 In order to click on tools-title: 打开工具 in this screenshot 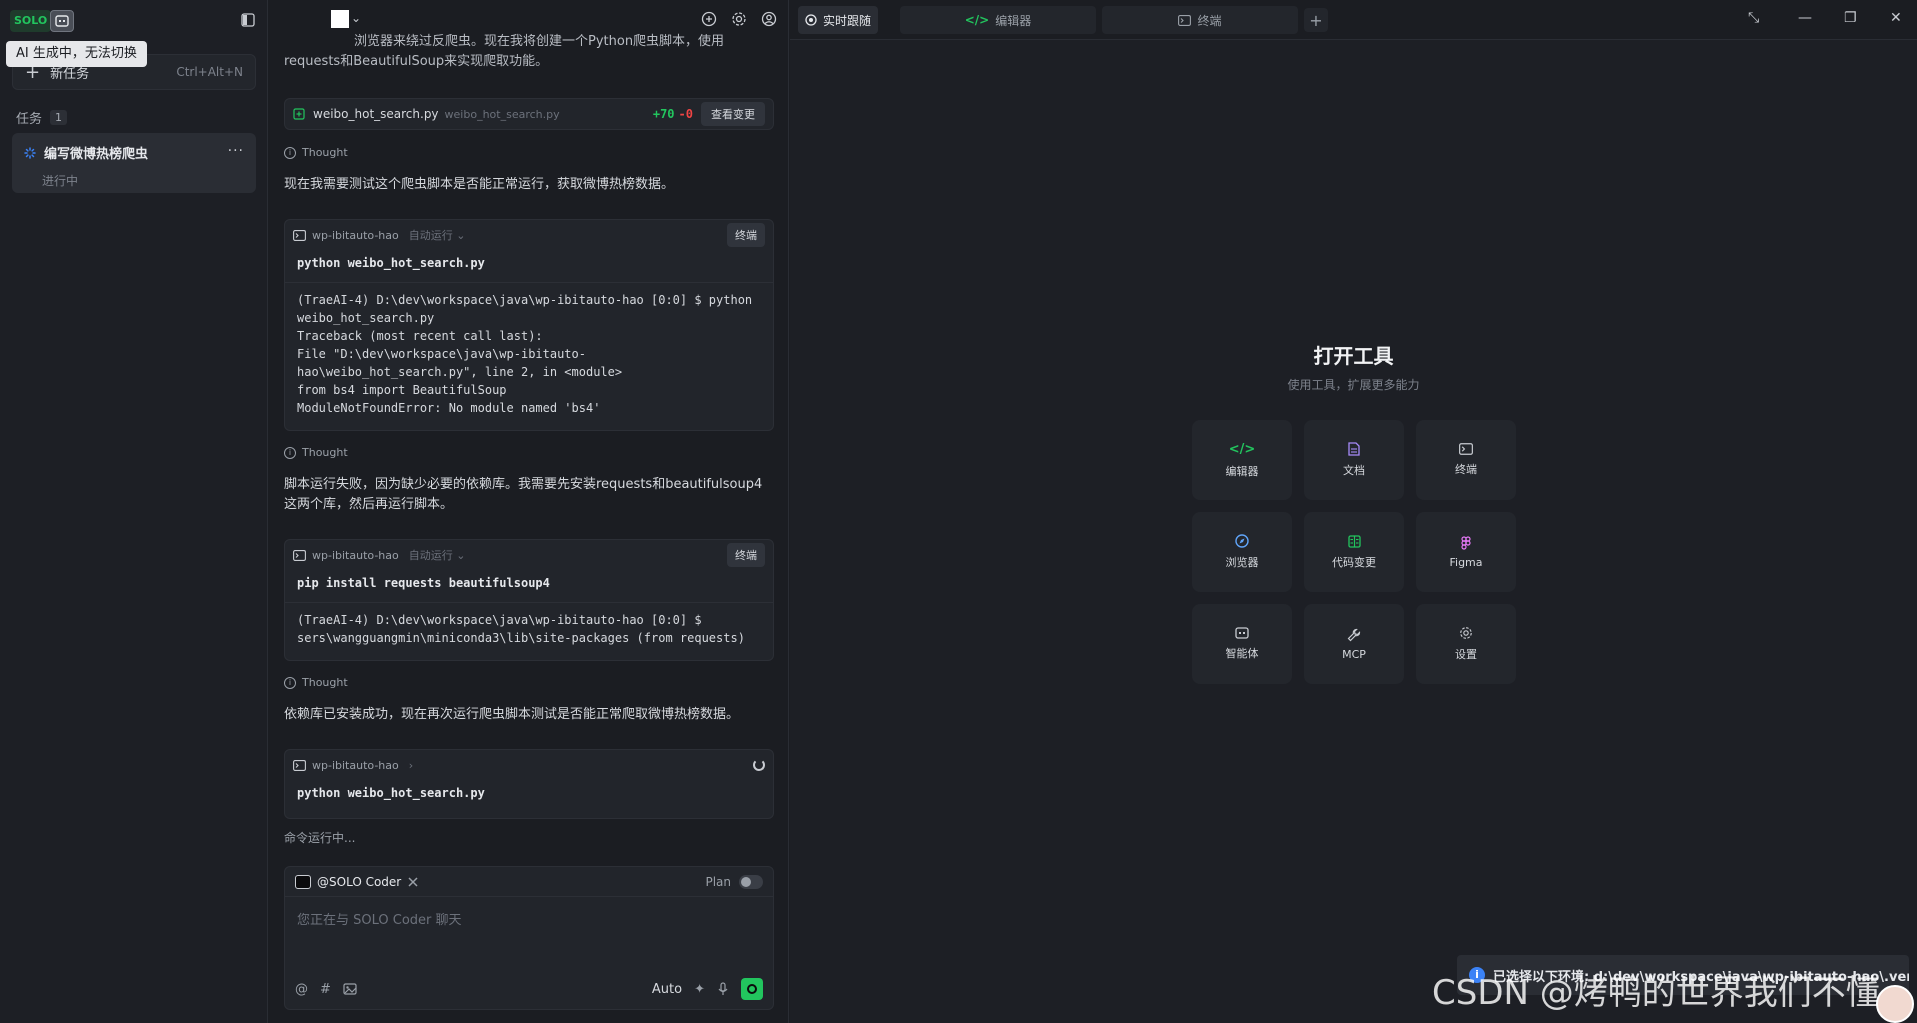, I will do `click(1353, 356)`.